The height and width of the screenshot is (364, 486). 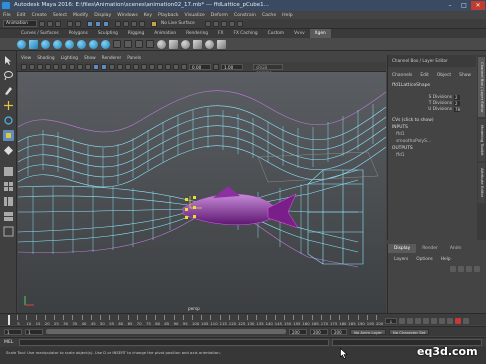 What do you see at coordinates (269, 15) in the screenshot?
I see `menu-cache: Cache` at bounding box center [269, 15].